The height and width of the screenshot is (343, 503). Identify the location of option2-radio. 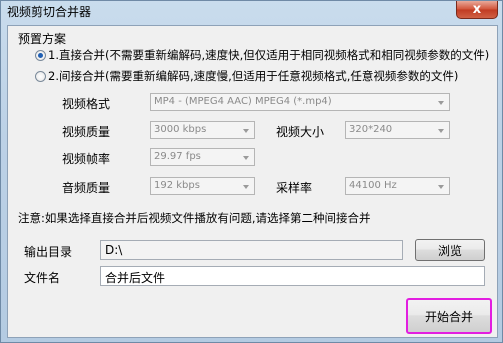
(40, 76).